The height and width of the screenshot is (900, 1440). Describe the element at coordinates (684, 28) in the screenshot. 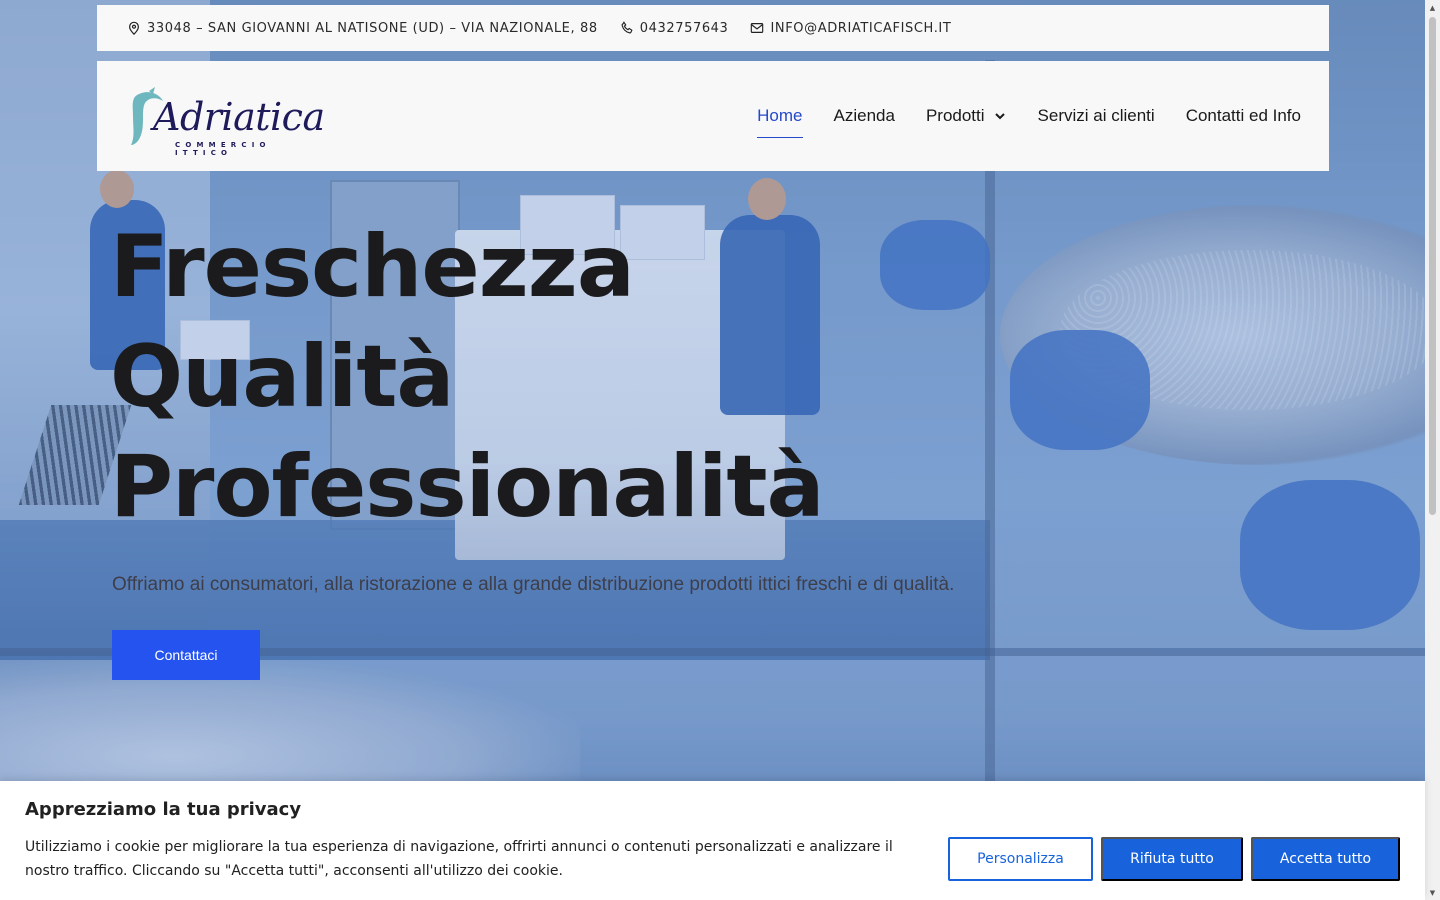

I see `phone-number: 0432757643` at that location.